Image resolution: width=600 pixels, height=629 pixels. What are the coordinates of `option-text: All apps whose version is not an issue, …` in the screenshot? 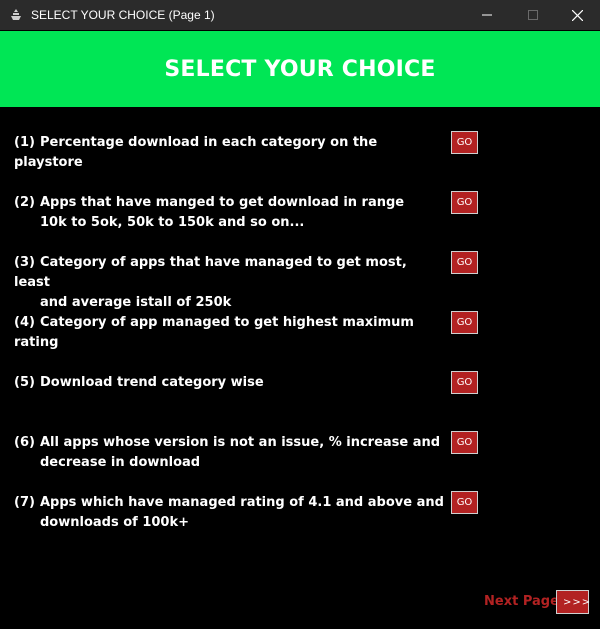 It's located at (240, 442).